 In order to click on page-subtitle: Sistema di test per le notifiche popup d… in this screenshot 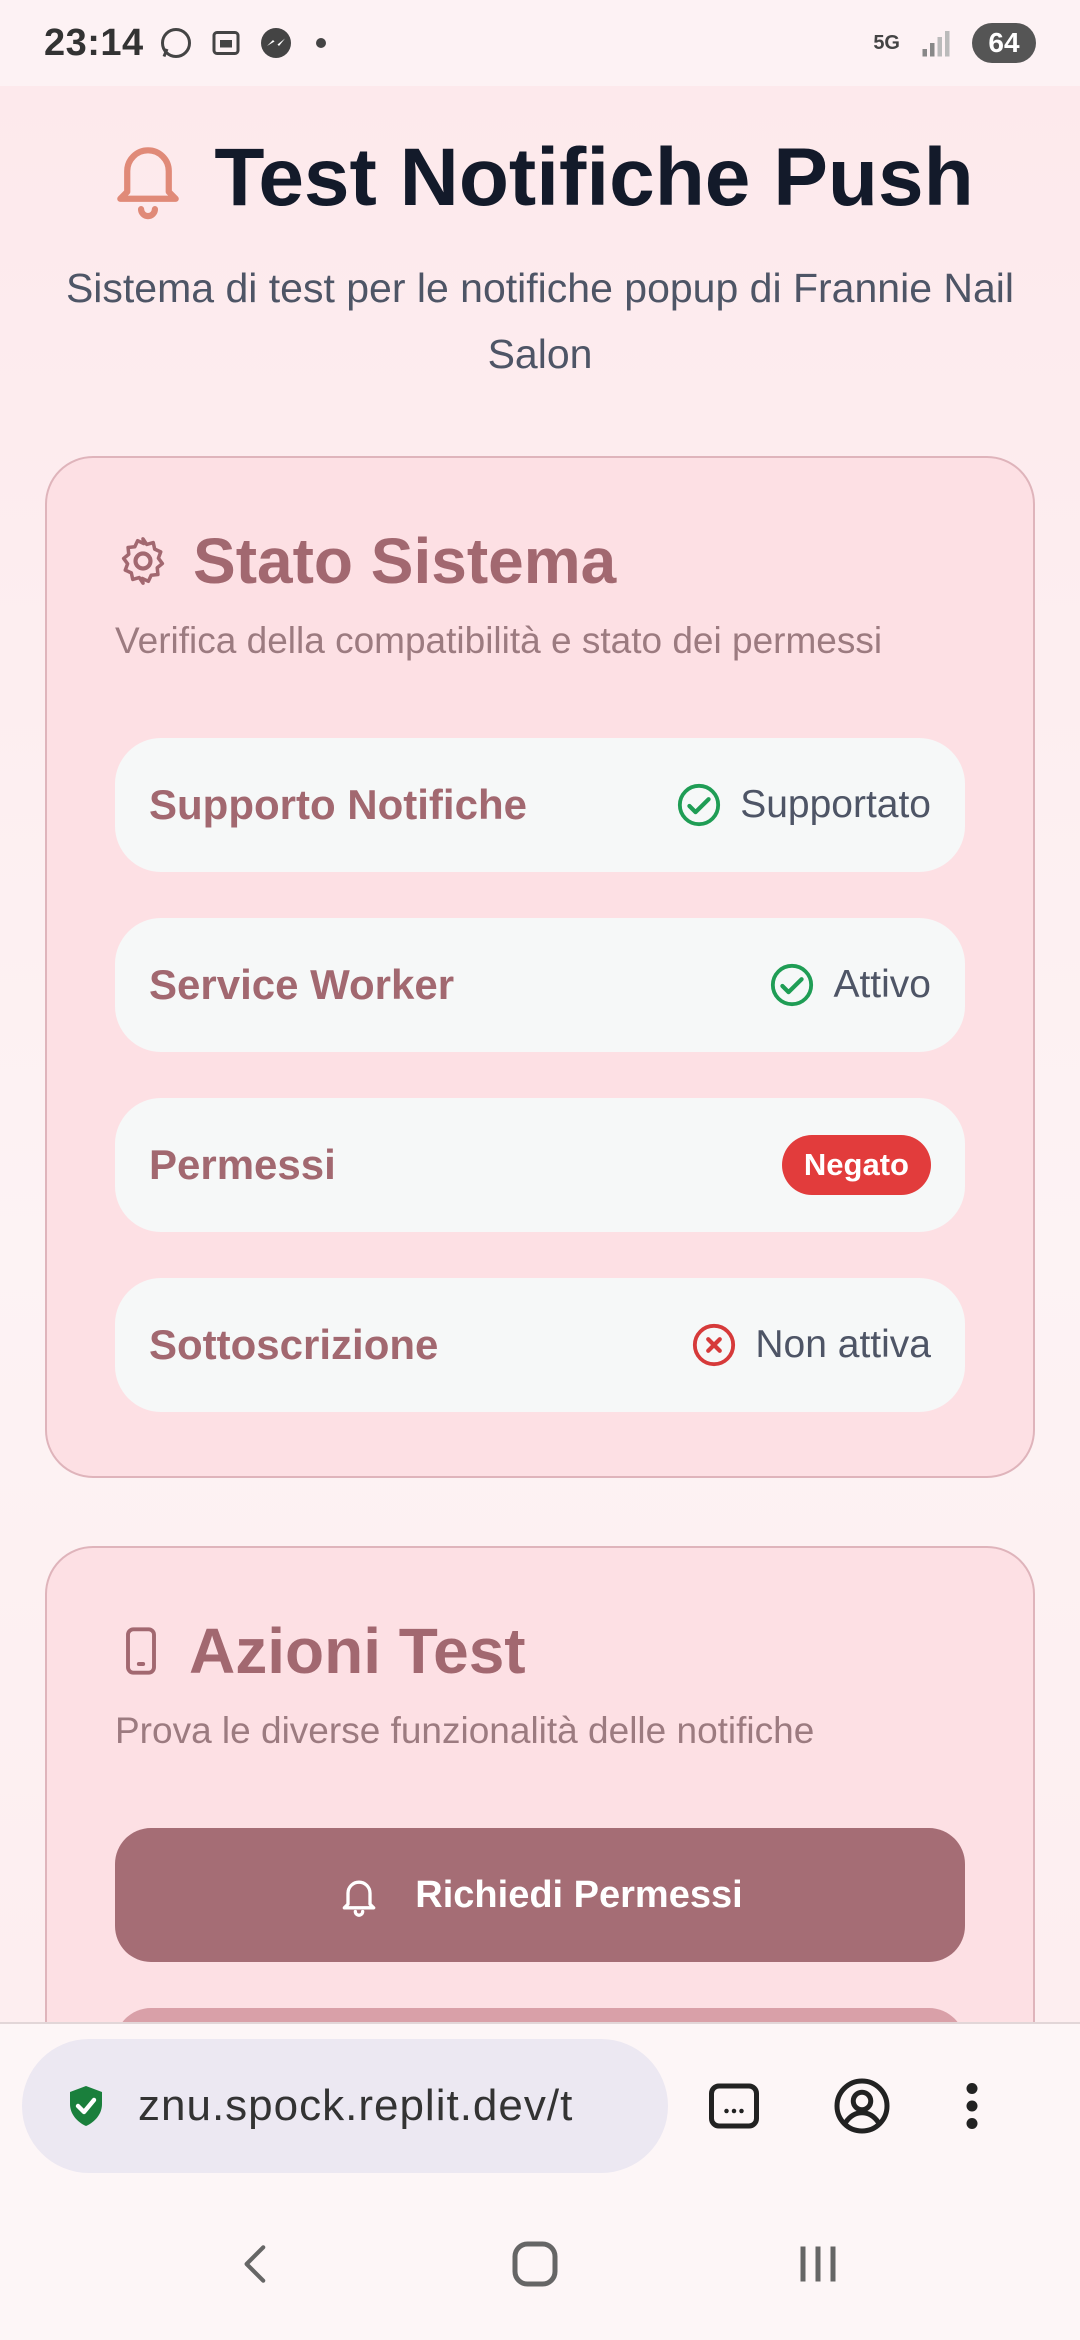, I will do `click(540, 321)`.